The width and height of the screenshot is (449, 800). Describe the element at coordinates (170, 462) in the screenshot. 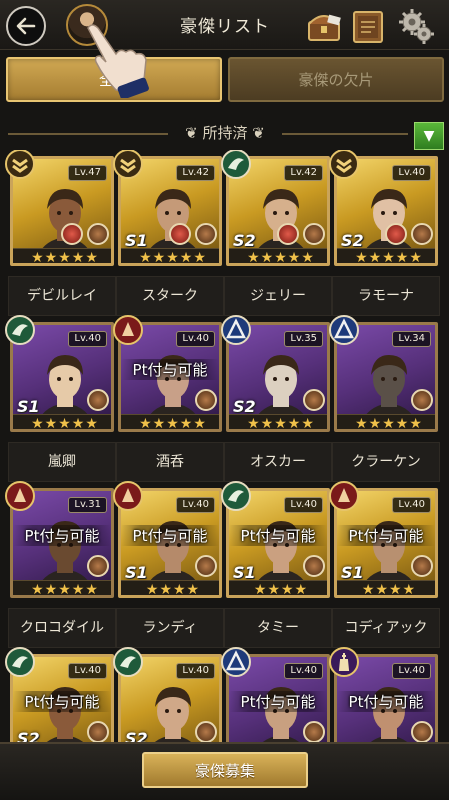

I see `hero-name: 酒呑` at that location.